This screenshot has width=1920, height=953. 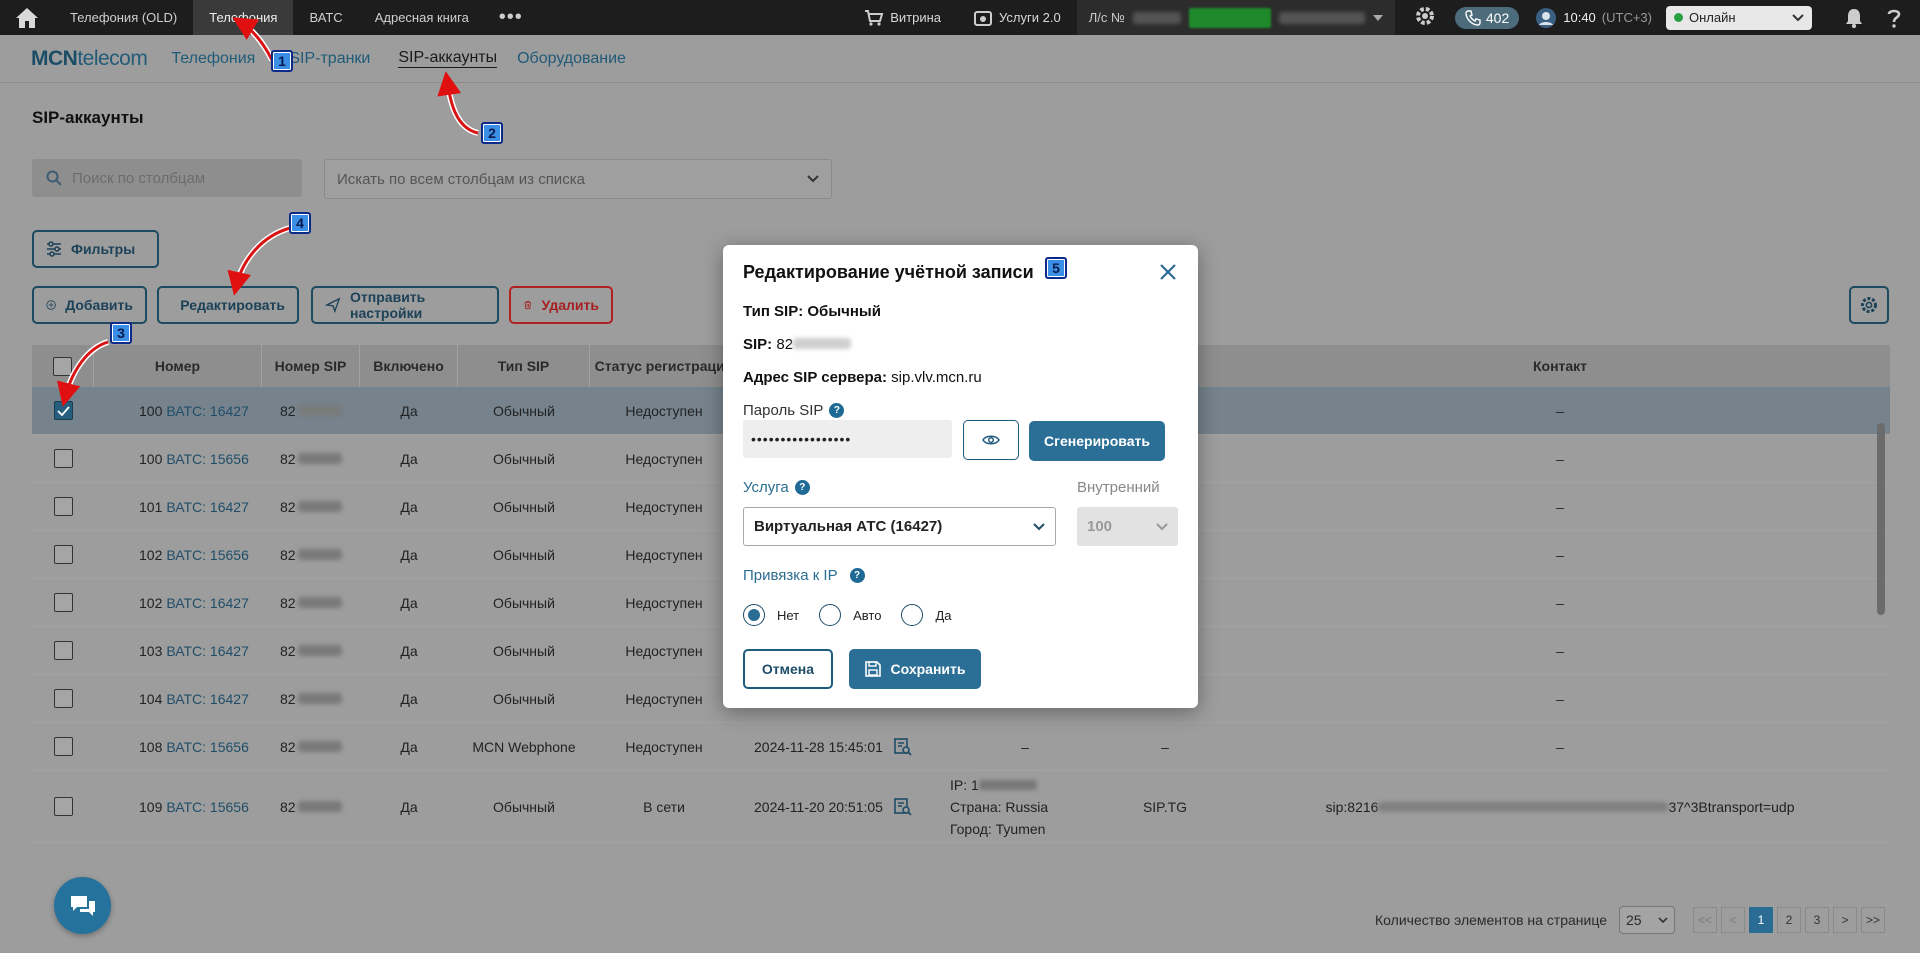 What do you see at coordinates (847, 439) in the screenshot?
I see `password-field: •••••••••••••••••` at bounding box center [847, 439].